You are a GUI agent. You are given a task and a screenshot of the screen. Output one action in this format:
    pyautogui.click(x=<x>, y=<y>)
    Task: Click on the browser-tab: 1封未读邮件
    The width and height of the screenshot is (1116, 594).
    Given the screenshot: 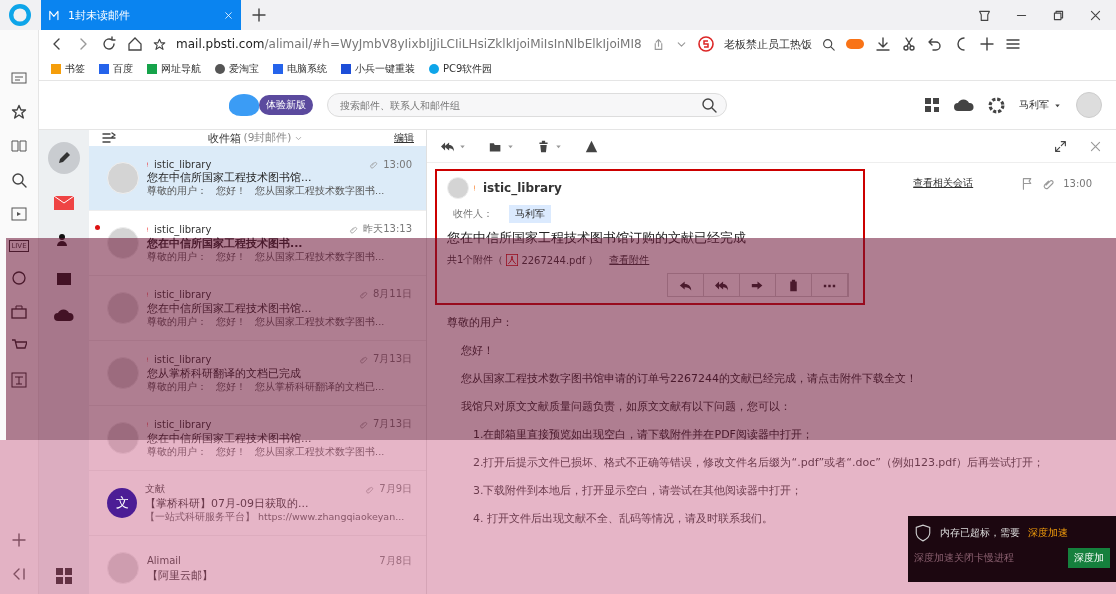 What is the action you would take?
    pyautogui.click(x=141, y=15)
    